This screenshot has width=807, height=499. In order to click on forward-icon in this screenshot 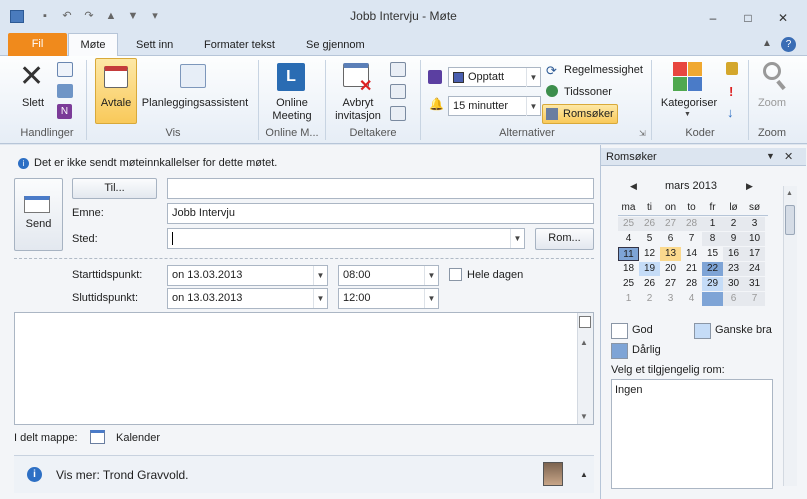, I will do `click(65, 91)`.